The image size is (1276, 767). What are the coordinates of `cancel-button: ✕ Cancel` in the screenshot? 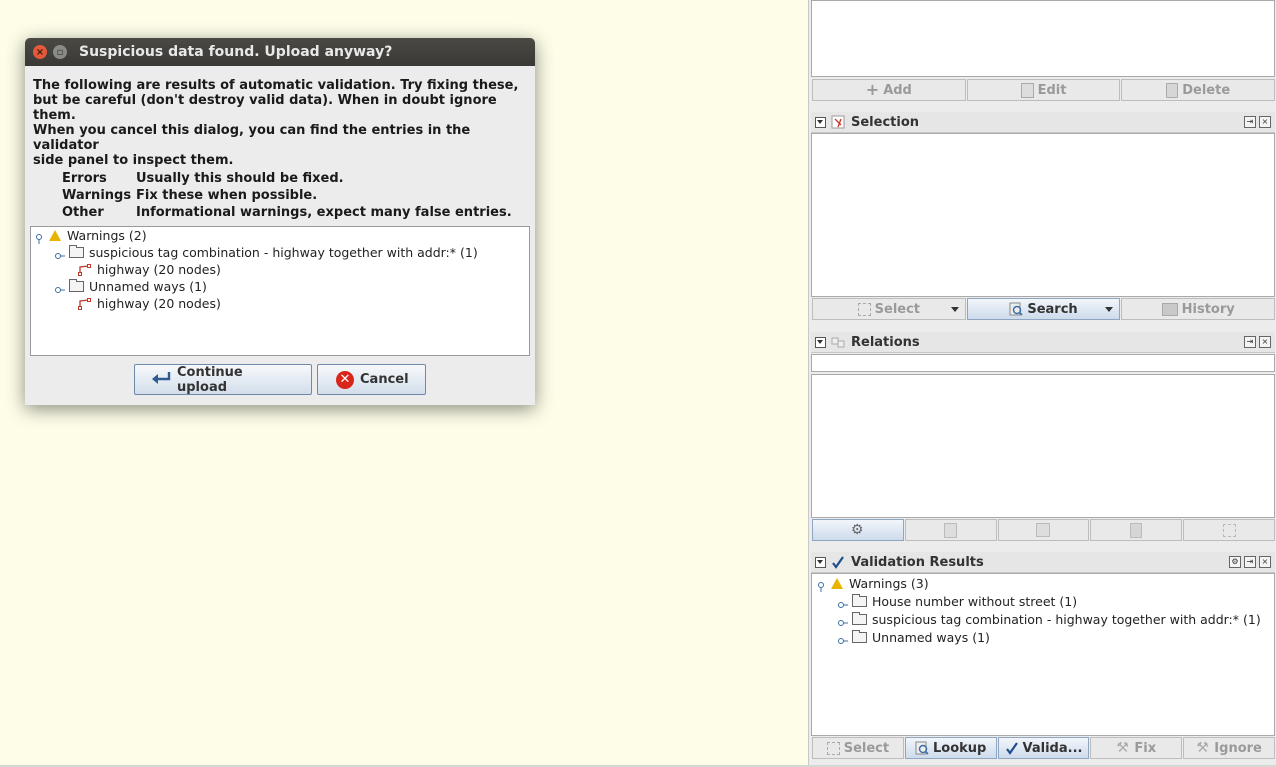 It's located at (371, 379).